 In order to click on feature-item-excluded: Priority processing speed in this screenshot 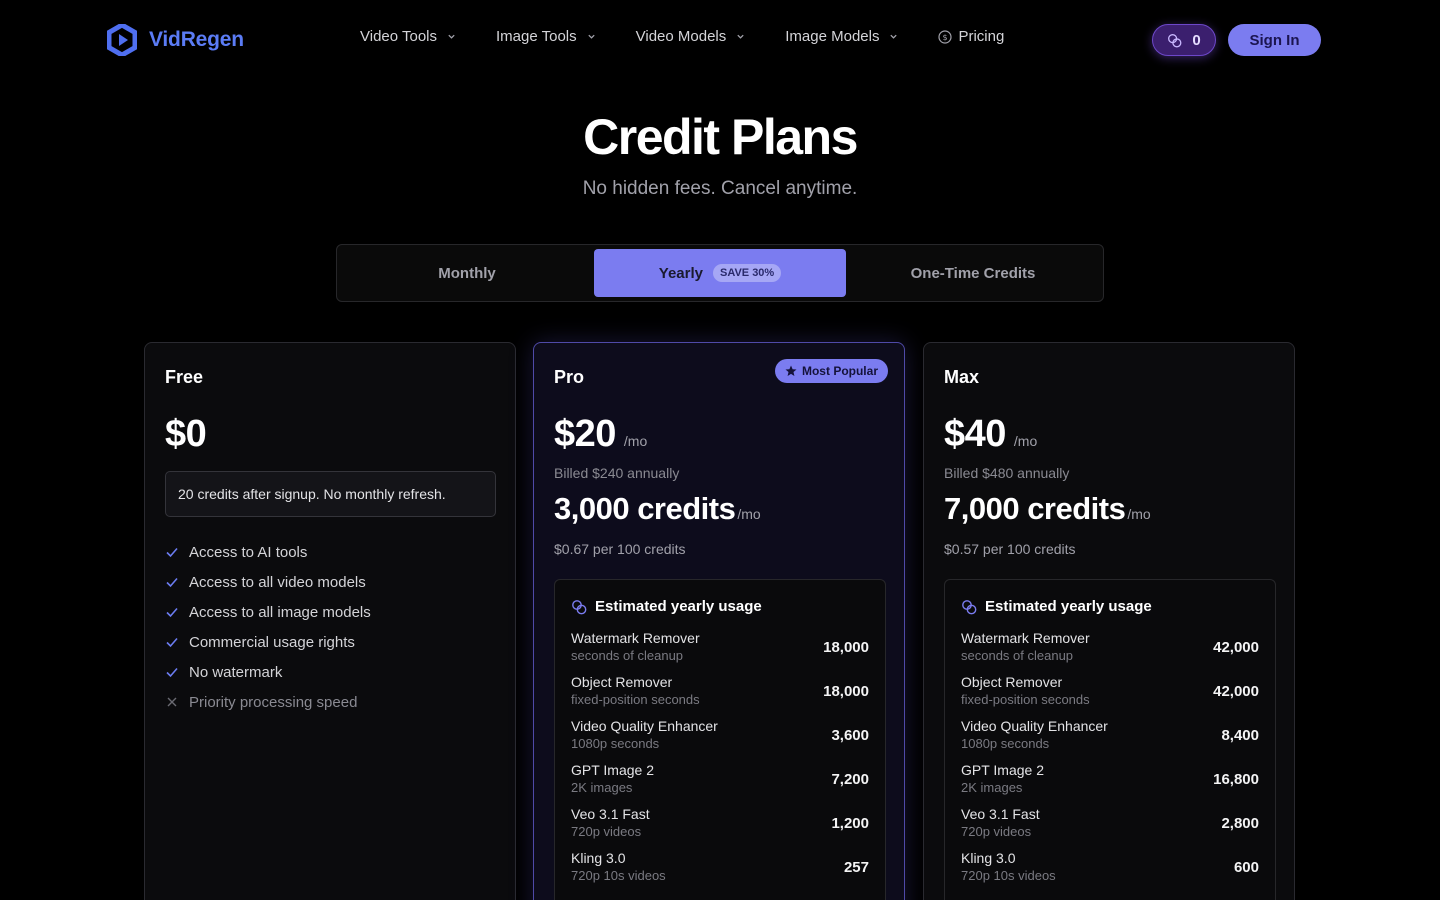, I will do `click(268, 702)`.